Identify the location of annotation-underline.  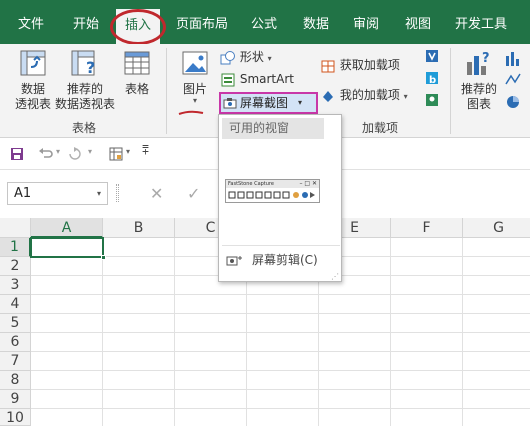
(191, 112).